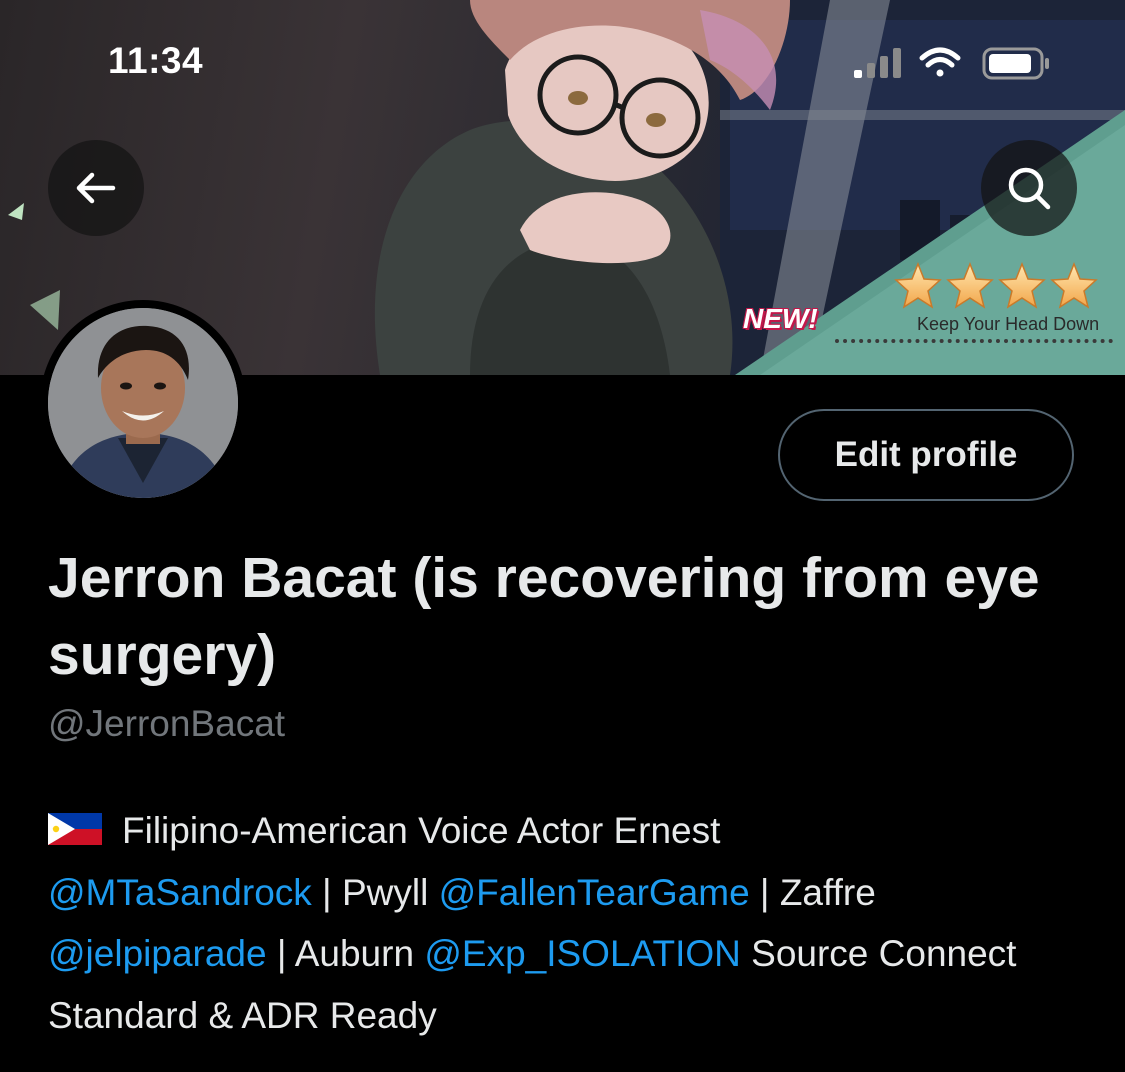 The image size is (1125, 1072). I want to click on back-button, so click(96, 188).